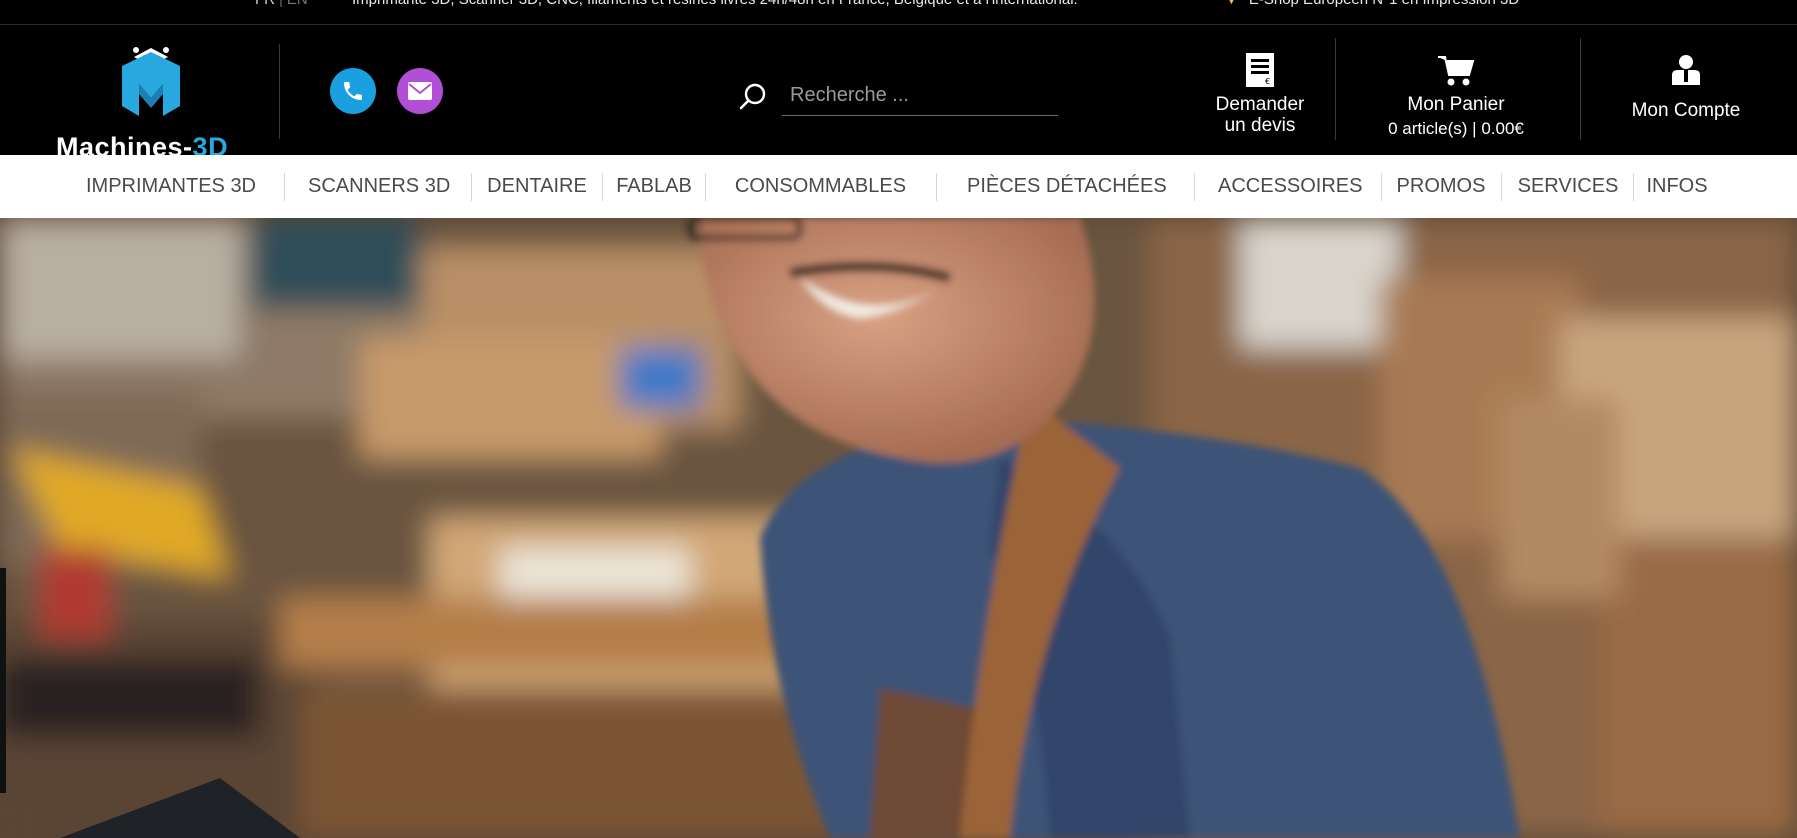 Image resolution: width=1797 pixels, height=838 pixels. I want to click on nav-item-services: SERVICES, so click(1568, 186).